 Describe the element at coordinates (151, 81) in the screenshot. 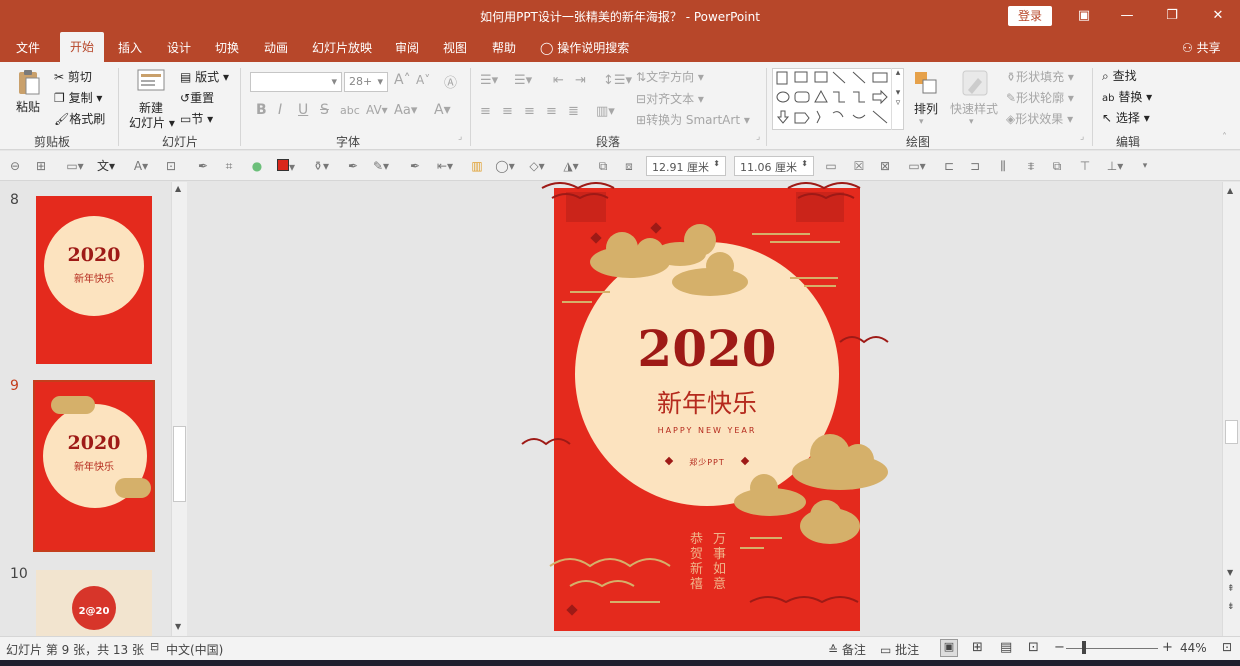

I see `new-slide-icon` at that location.